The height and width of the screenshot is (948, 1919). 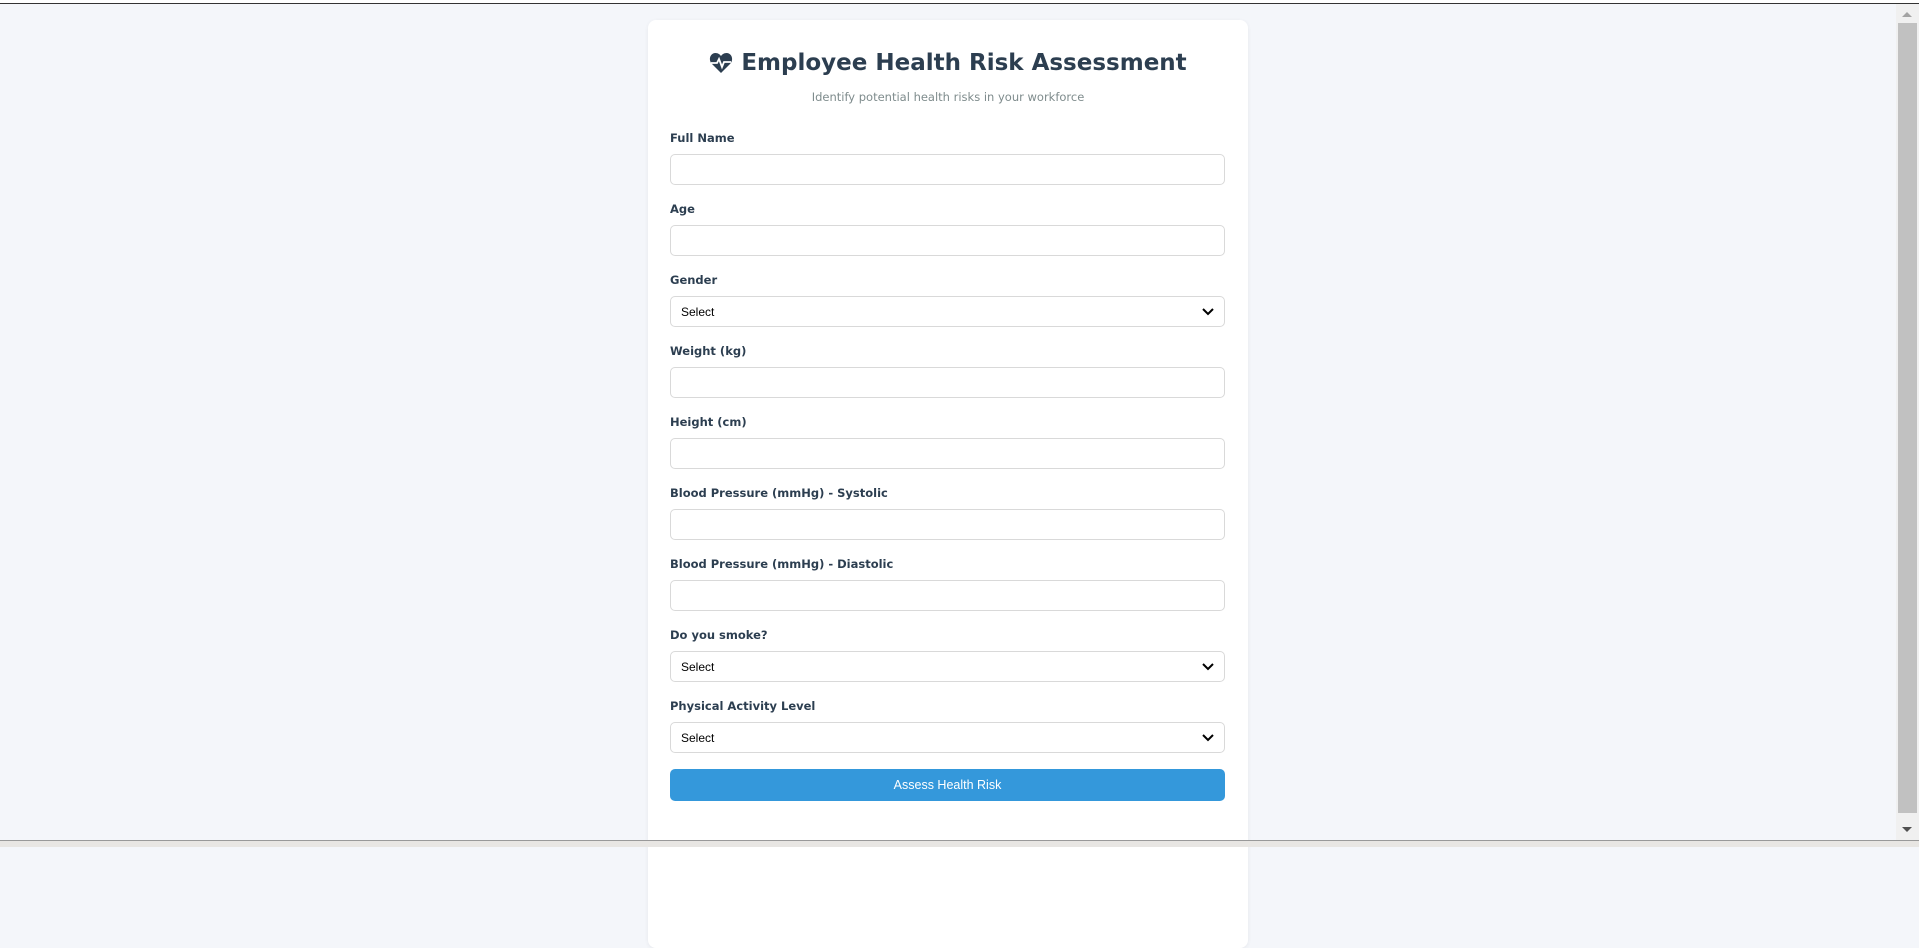 What do you see at coordinates (708, 351) in the screenshot?
I see `field-label: Weight (kg)` at bounding box center [708, 351].